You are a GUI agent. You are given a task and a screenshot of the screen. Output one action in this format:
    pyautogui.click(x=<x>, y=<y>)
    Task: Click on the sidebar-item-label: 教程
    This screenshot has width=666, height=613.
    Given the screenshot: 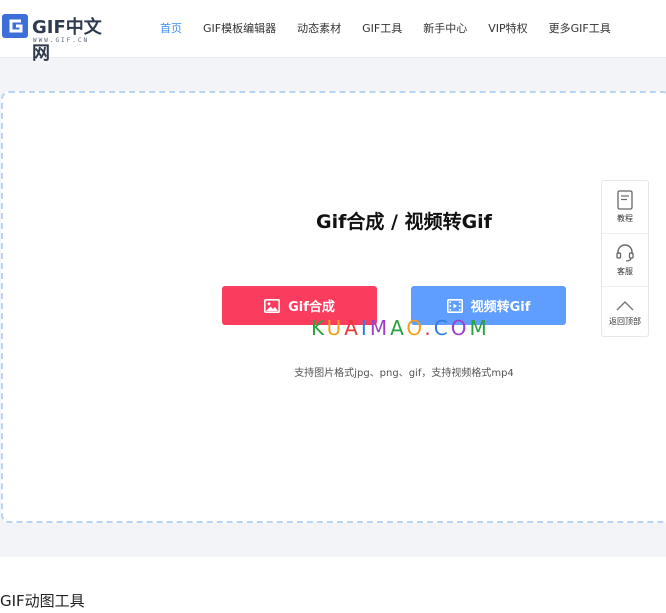 What is the action you would take?
    pyautogui.click(x=625, y=218)
    